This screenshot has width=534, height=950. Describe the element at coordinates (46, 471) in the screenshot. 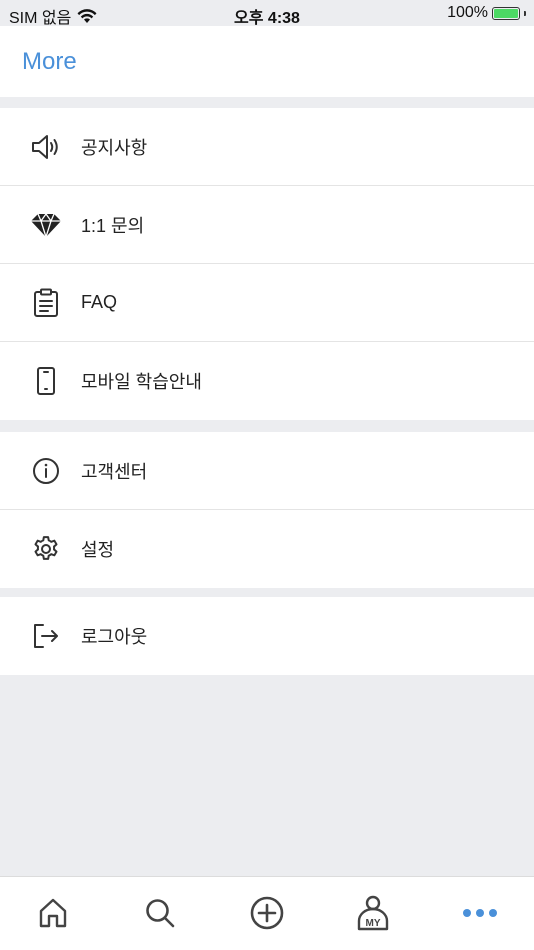

I see `info-icon` at that location.